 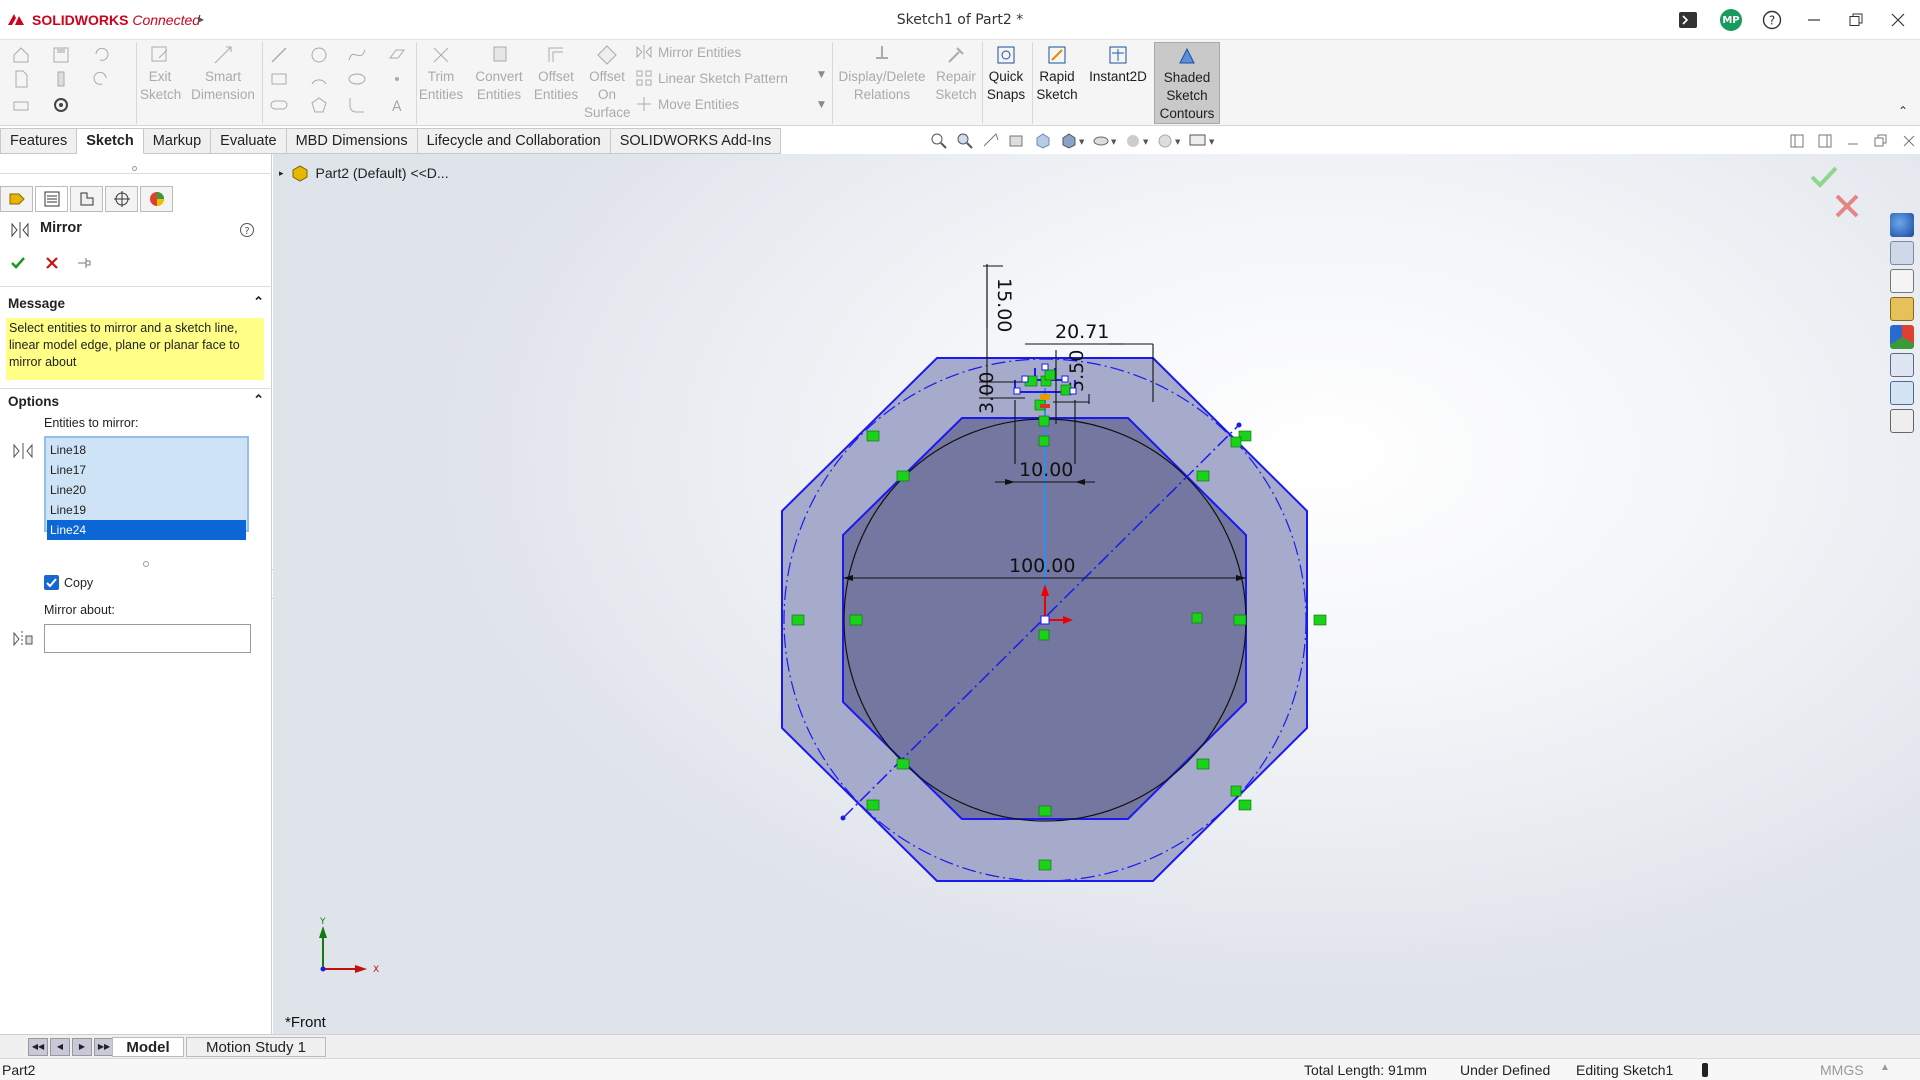 I want to click on pm-help-icon: ?, so click(x=247, y=230).